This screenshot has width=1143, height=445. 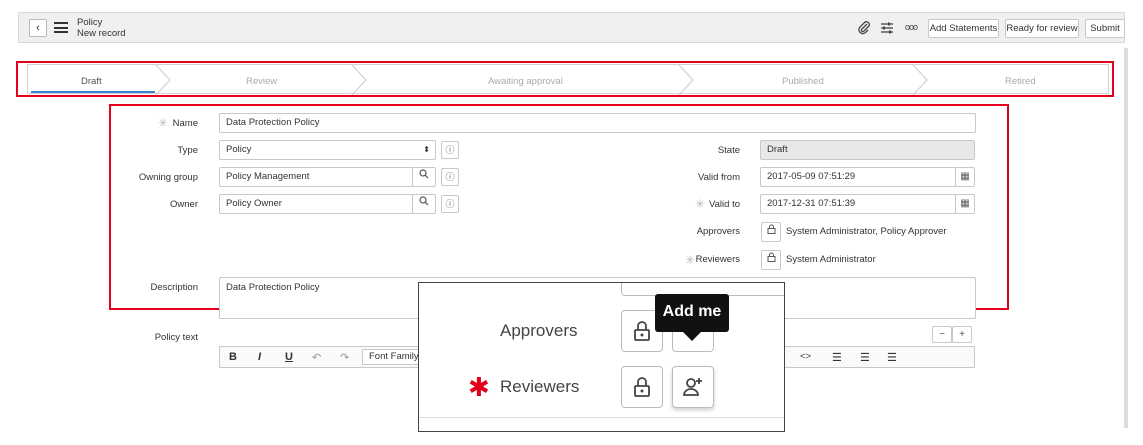 I want to click on add-me-tooltip: Add me, so click(x=692, y=313).